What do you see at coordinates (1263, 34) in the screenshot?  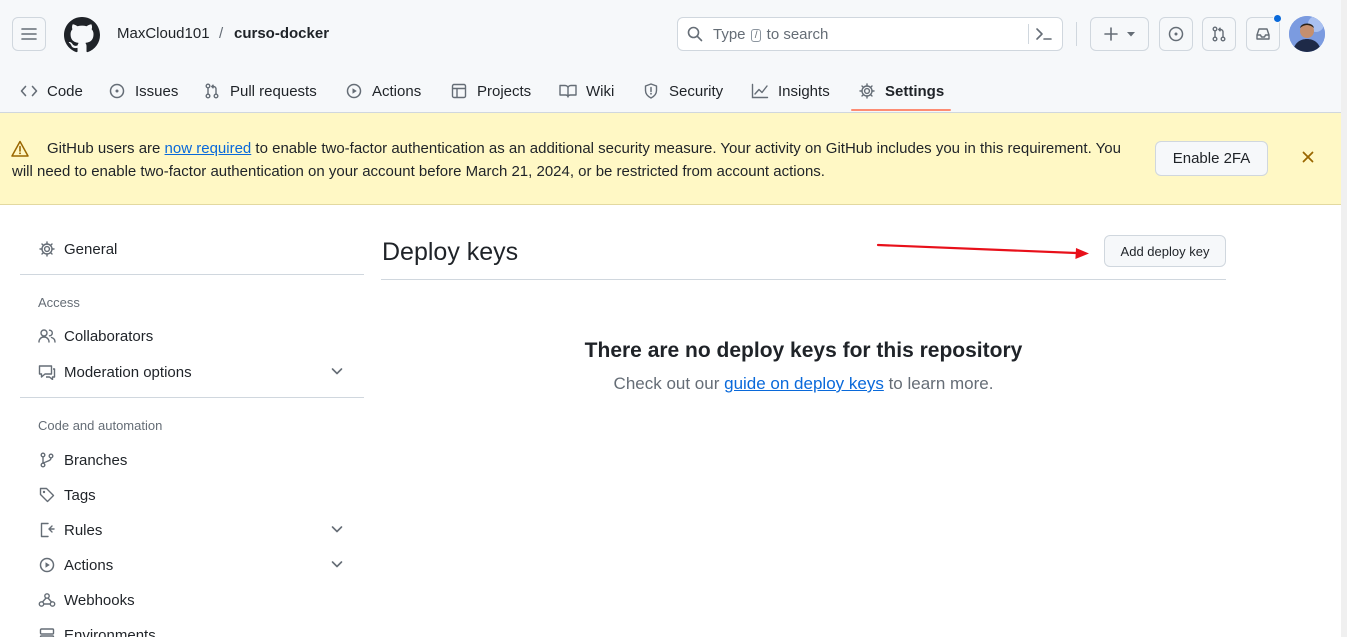 I see `inbox-icon` at bounding box center [1263, 34].